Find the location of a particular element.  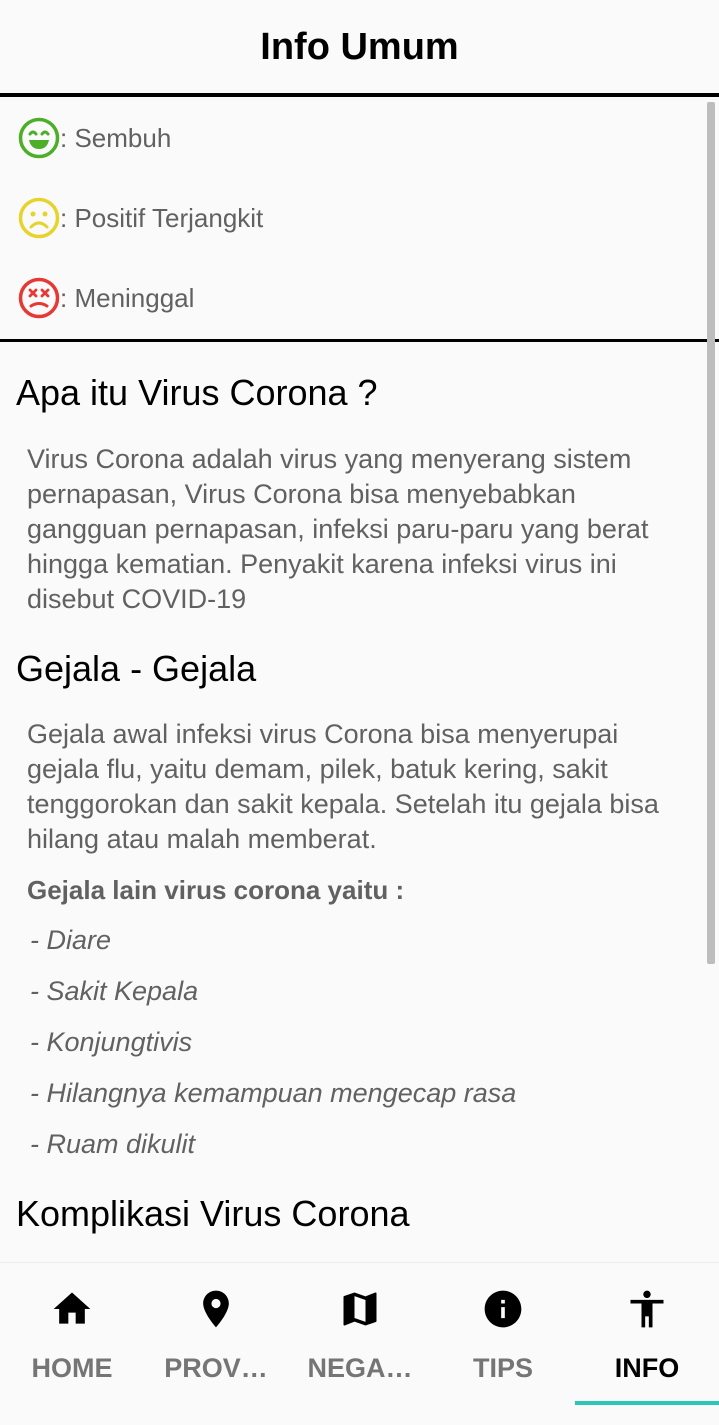

legend-item-sembuh: : Sembuh is located at coordinates (94, 138).